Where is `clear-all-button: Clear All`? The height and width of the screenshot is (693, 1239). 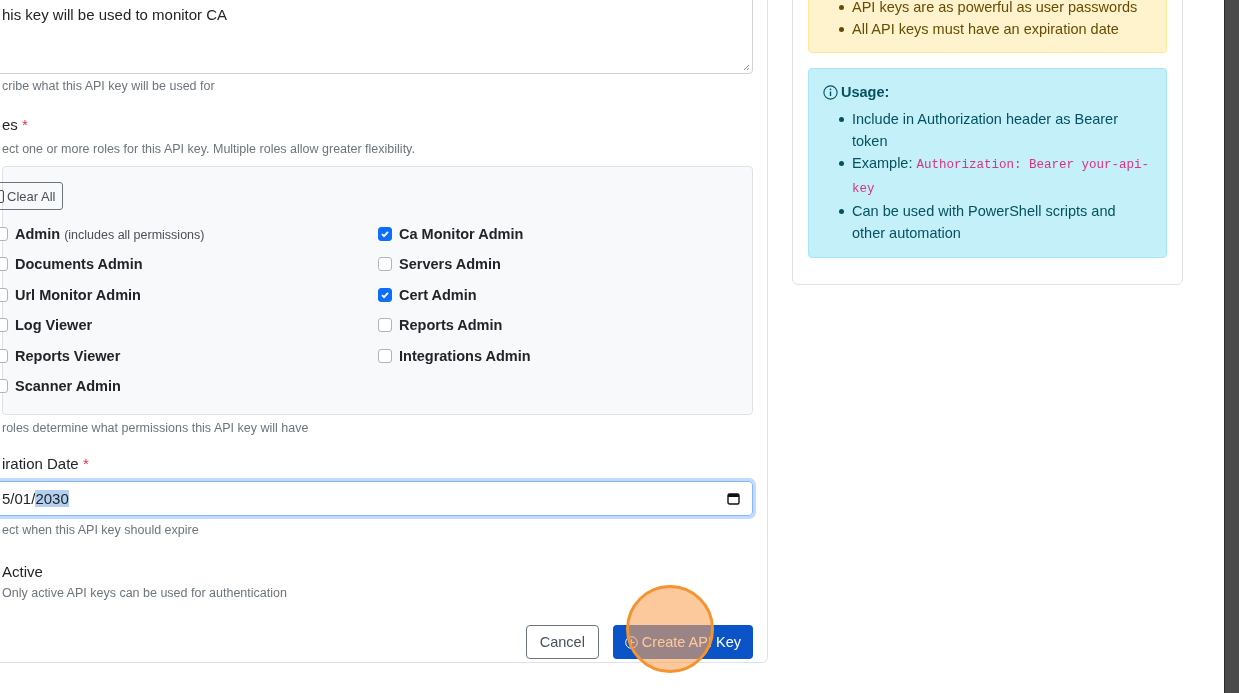
clear-all-button: Clear All is located at coordinates (32, 196).